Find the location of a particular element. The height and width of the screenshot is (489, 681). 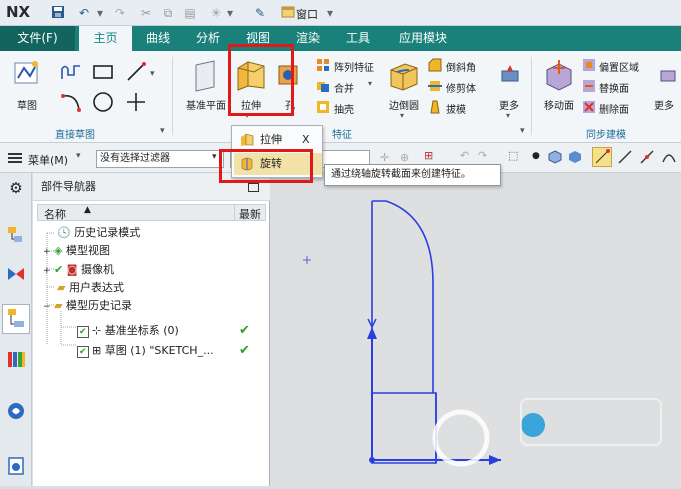

snap-curve-icon is located at coordinates (669, 158).